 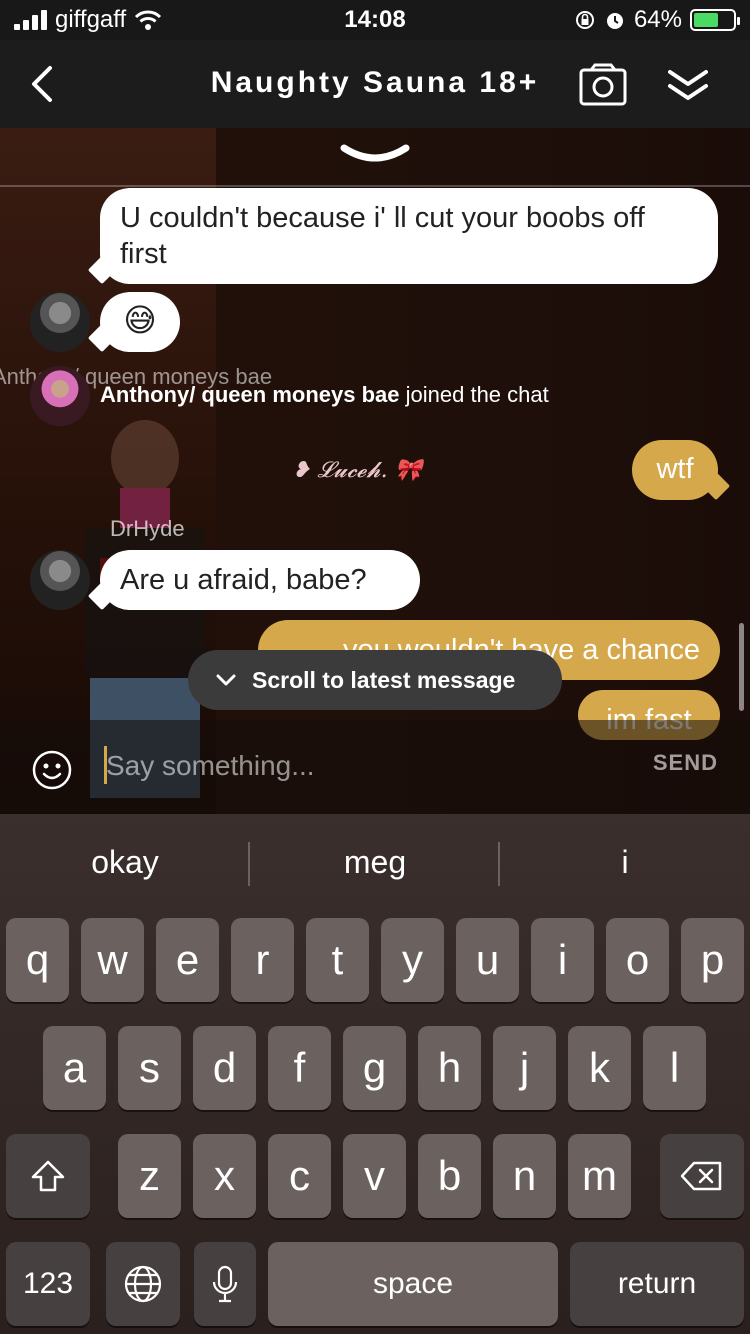 I want to click on dictation-key, so click(x=225, y=1284).